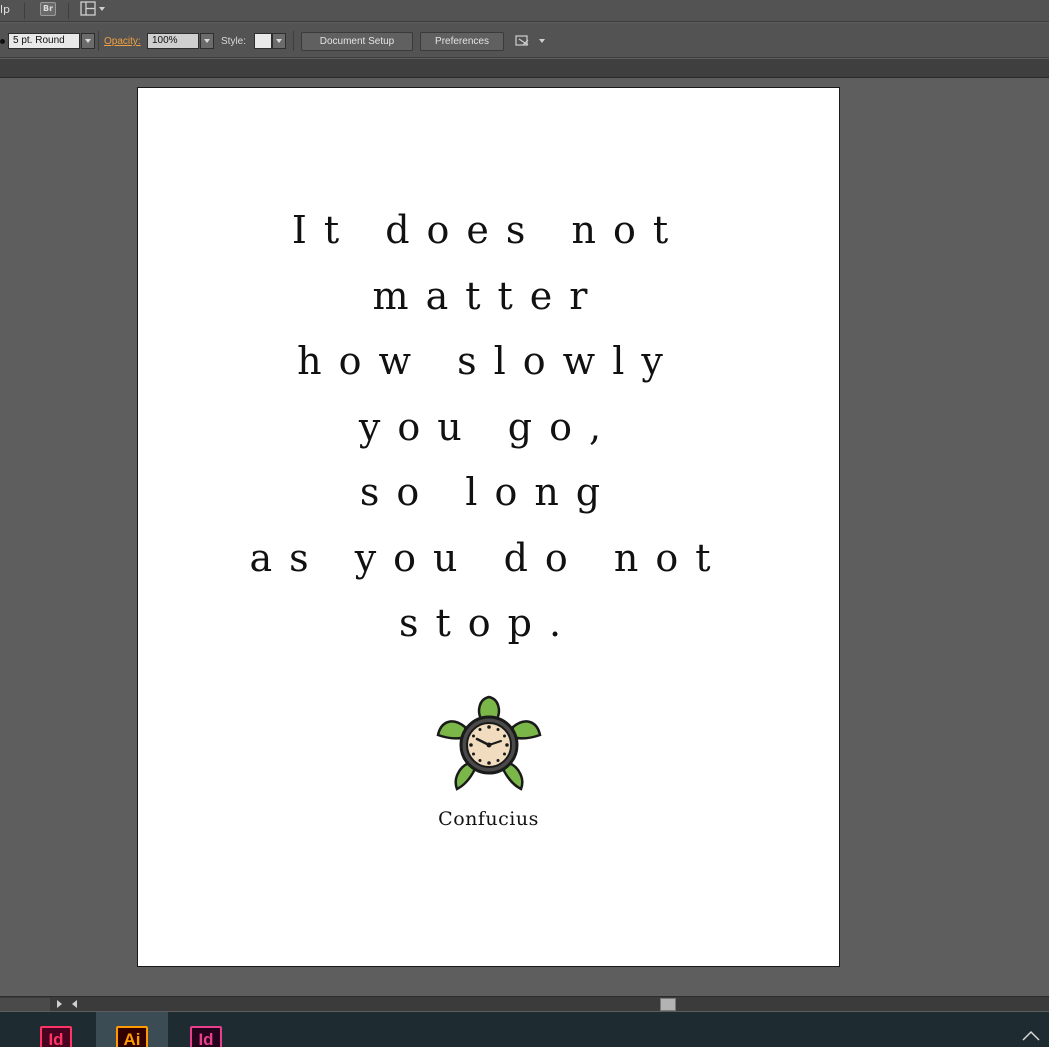 Image resolution: width=1049 pixels, height=1047 pixels. I want to click on illustrator-icon: Ai, so click(132, 1036).